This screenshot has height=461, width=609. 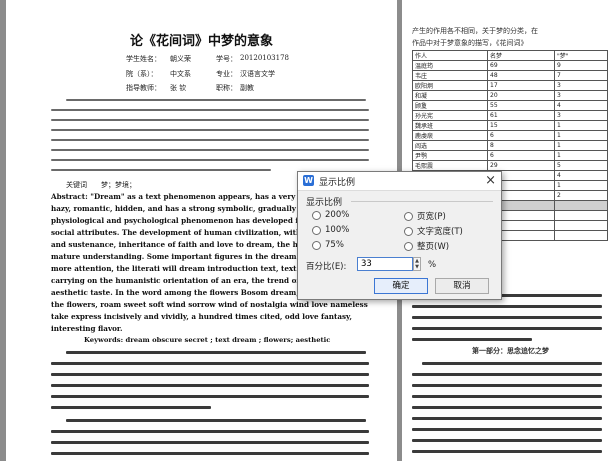 I want to click on document-title: 论《花间词》中梦的意象, so click(x=201, y=41).